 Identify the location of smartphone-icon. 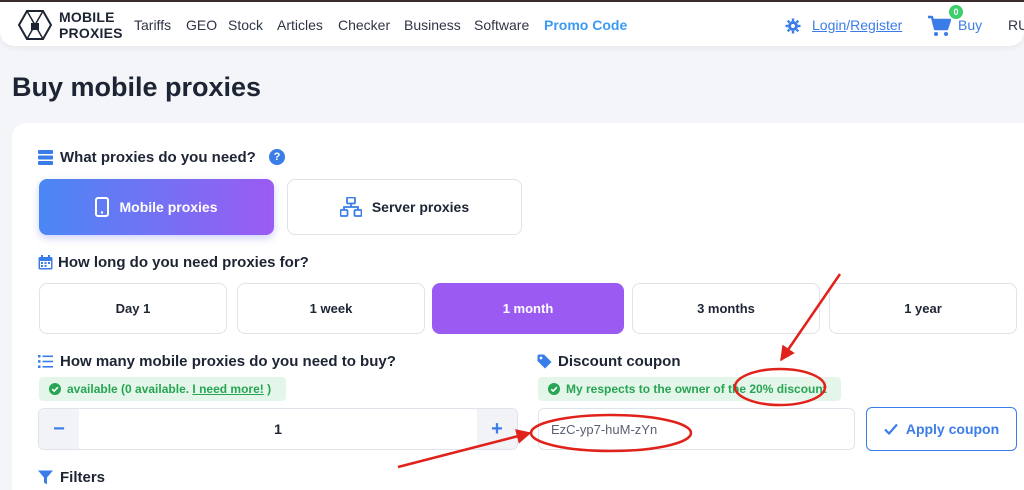
(102, 207).